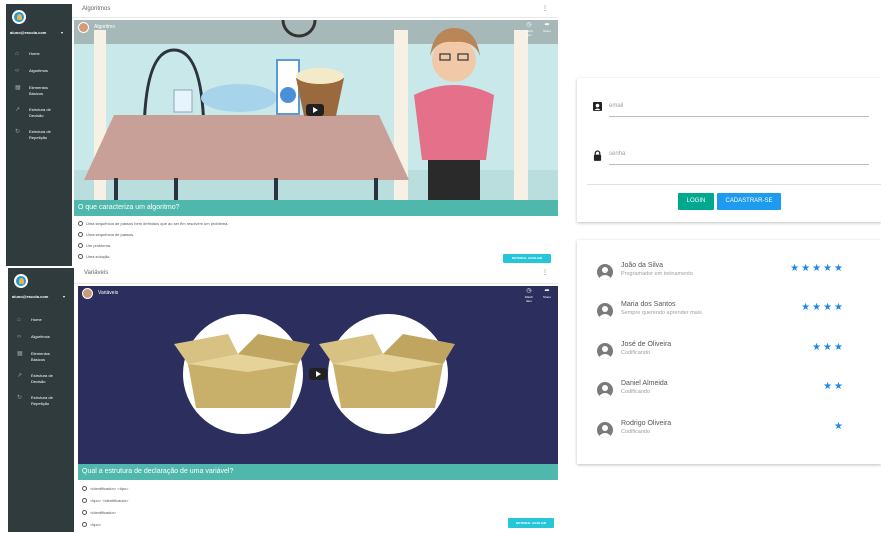 This screenshot has height=533, width=881. What do you see at coordinates (823, 307) in the screenshot?
I see `star-rating: ★★★★` at bounding box center [823, 307].